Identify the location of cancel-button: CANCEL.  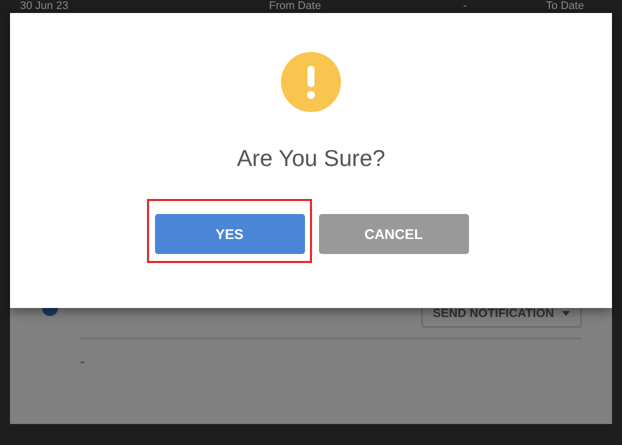
(393, 234).